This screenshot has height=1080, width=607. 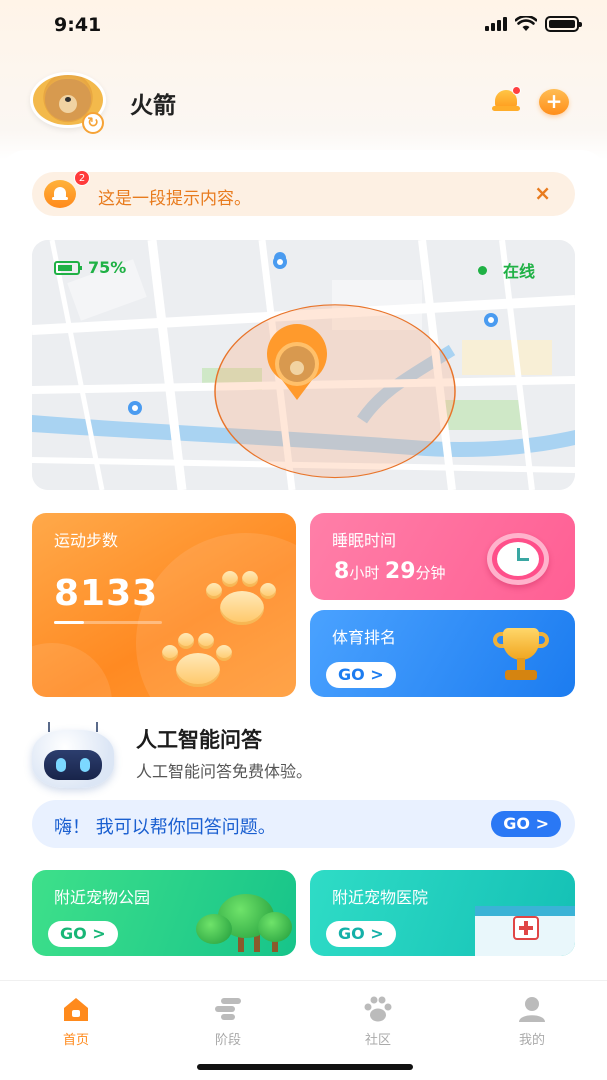 What do you see at coordinates (224, 771) in the screenshot?
I see `ai-section-subtitle: 人工智能问答免费体验。` at bounding box center [224, 771].